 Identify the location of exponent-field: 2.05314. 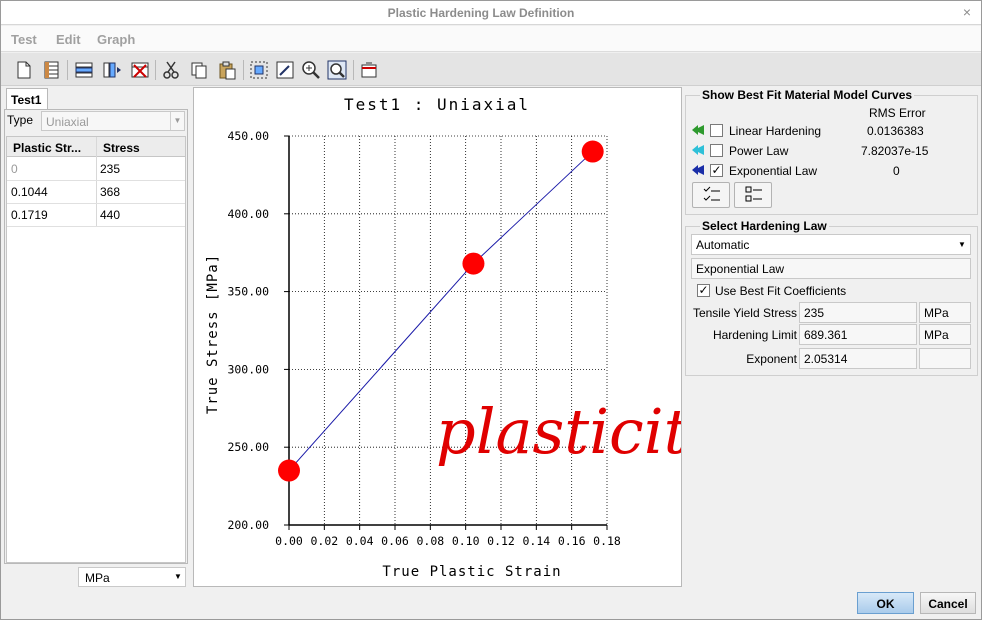
(858, 358).